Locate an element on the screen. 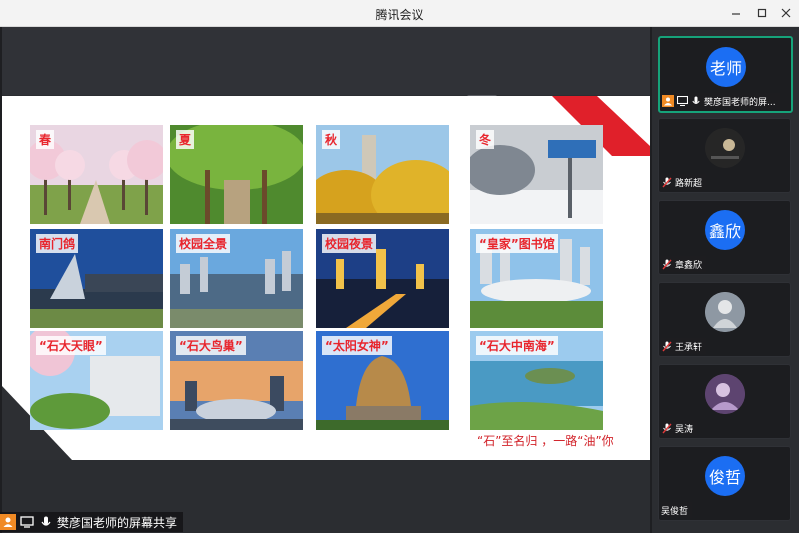 This screenshot has height=533, width=799. maximize-icon is located at coordinates (762, 13).